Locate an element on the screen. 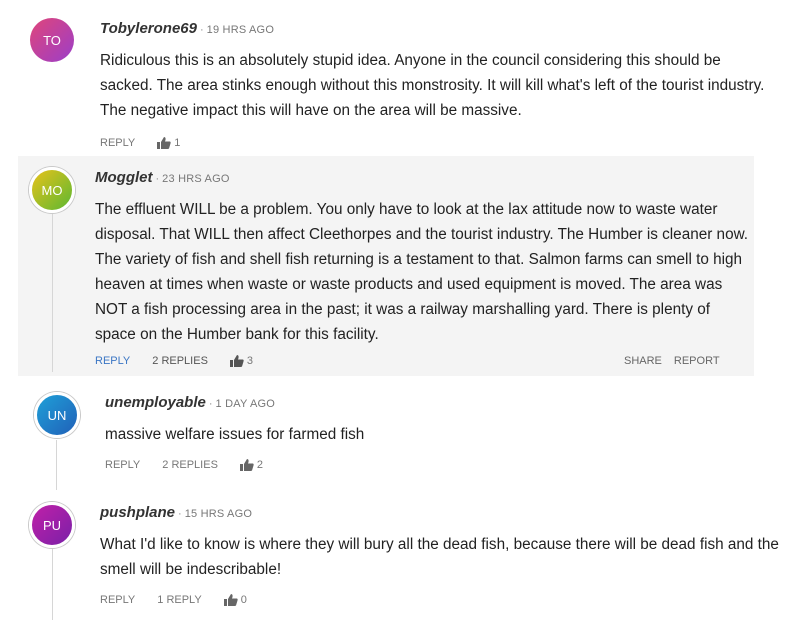  comment-right-actions: SHARE REPORT is located at coordinates (666, 361).